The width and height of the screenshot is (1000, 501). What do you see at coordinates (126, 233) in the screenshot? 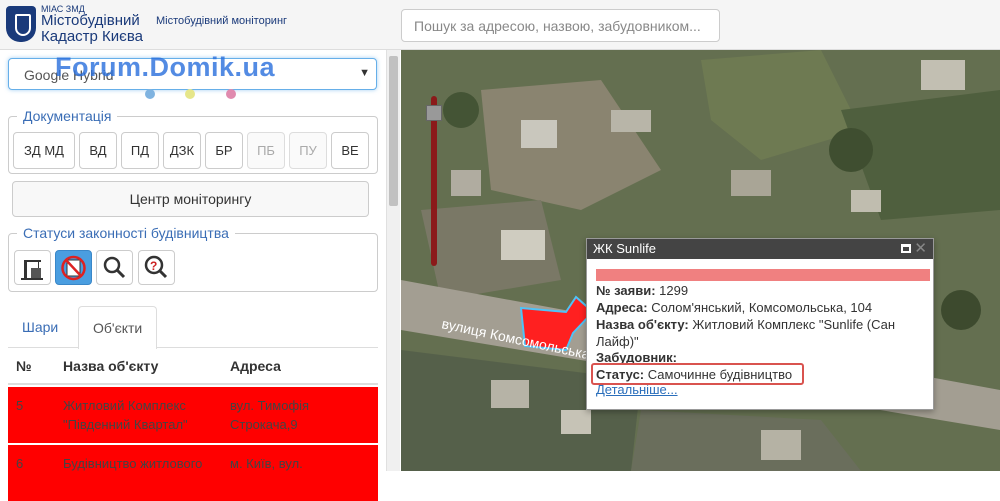
I see `statuses-legend: Статуси законності будівництва` at bounding box center [126, 233].